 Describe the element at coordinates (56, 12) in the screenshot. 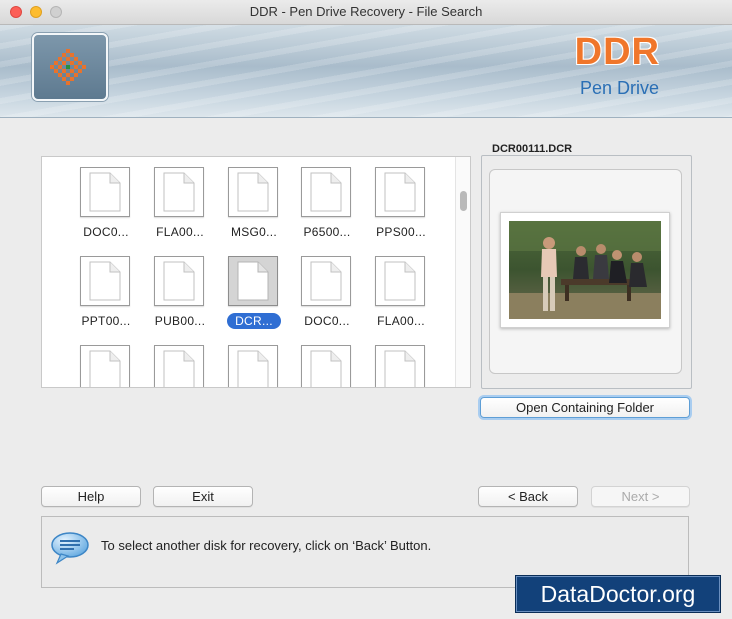

I see `zoom-window-button` at that location.